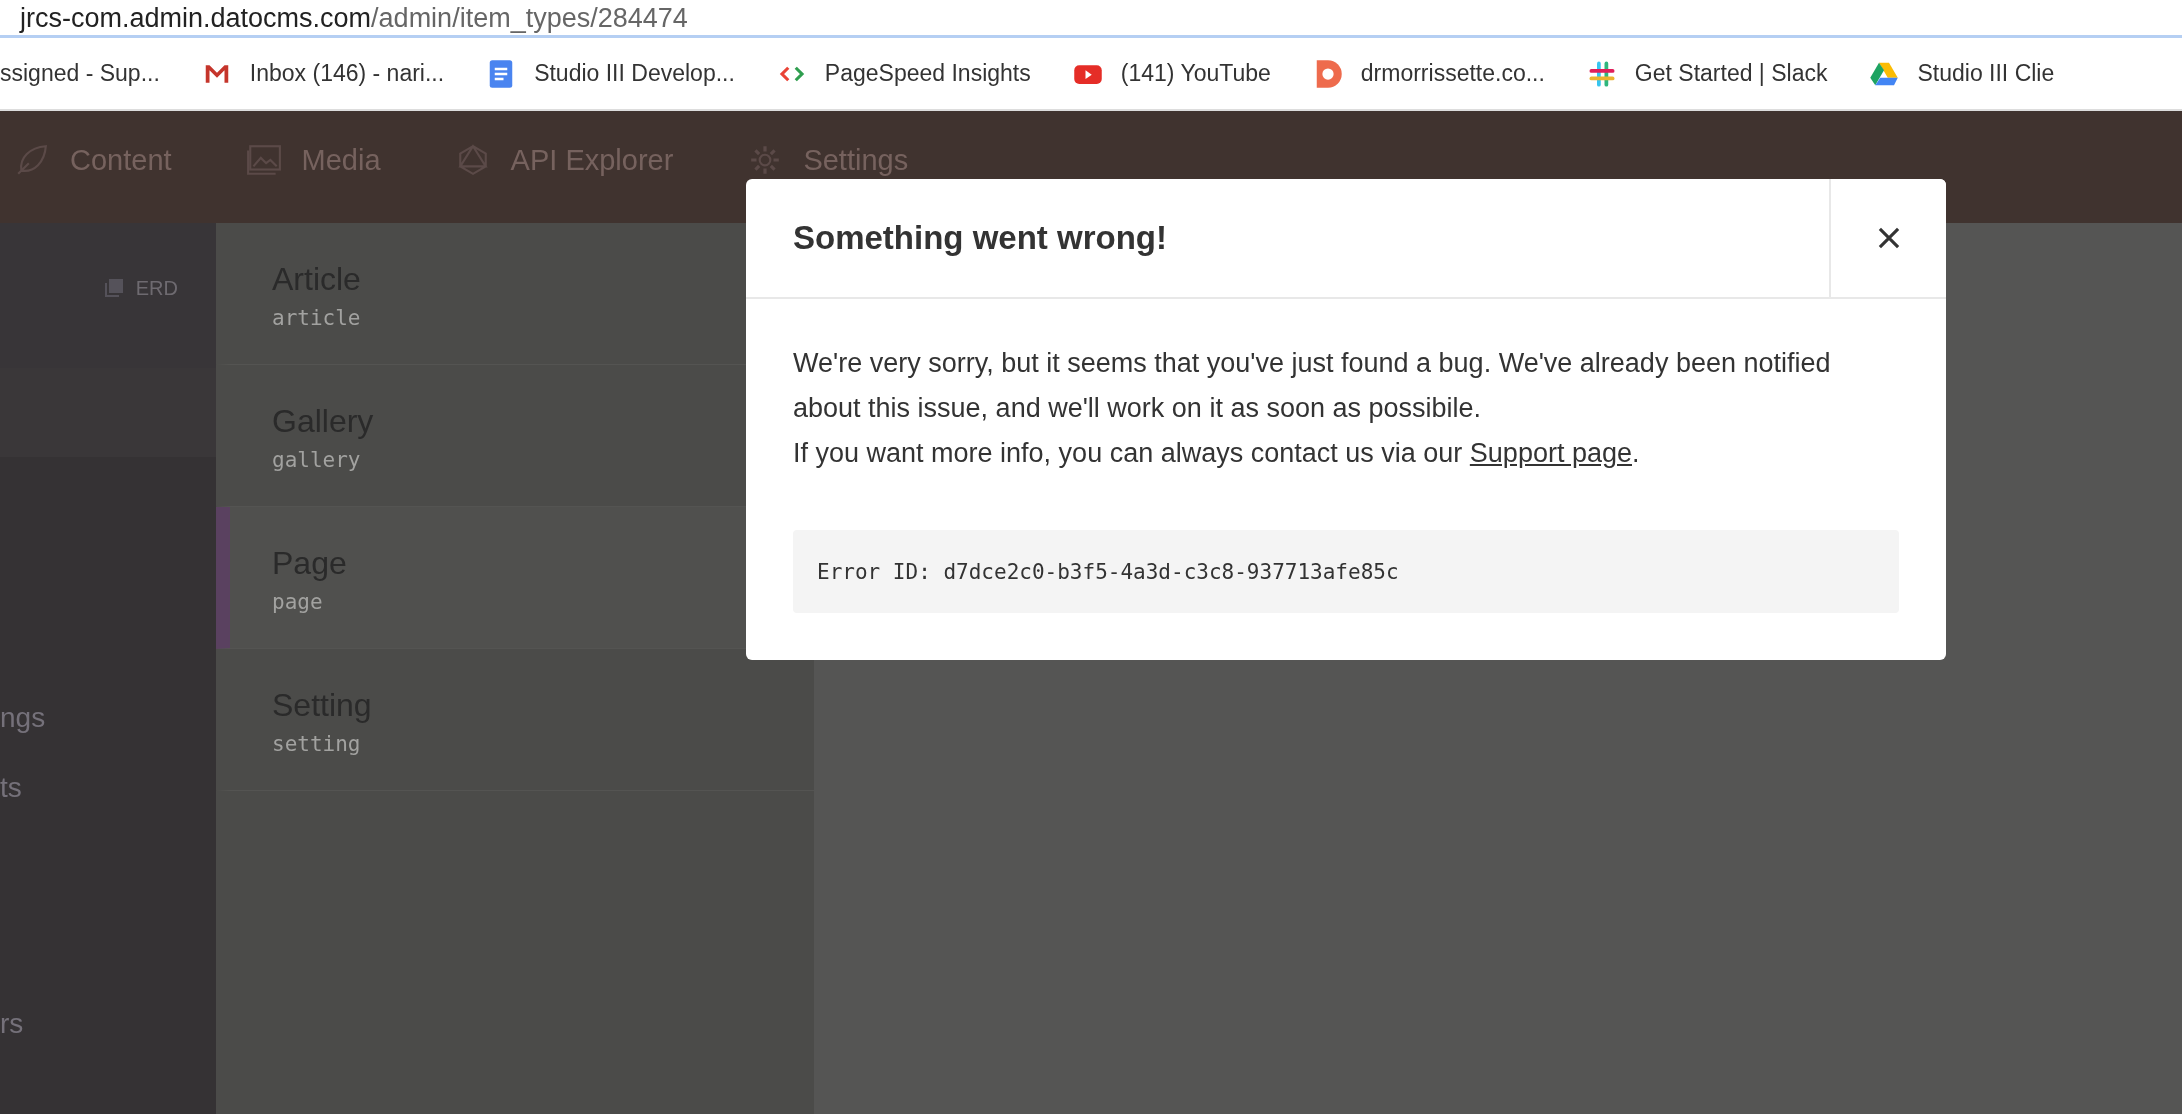  Describe the element at coordinates (113, 288) in the screenshot. I see `pdf-icon` at that location.